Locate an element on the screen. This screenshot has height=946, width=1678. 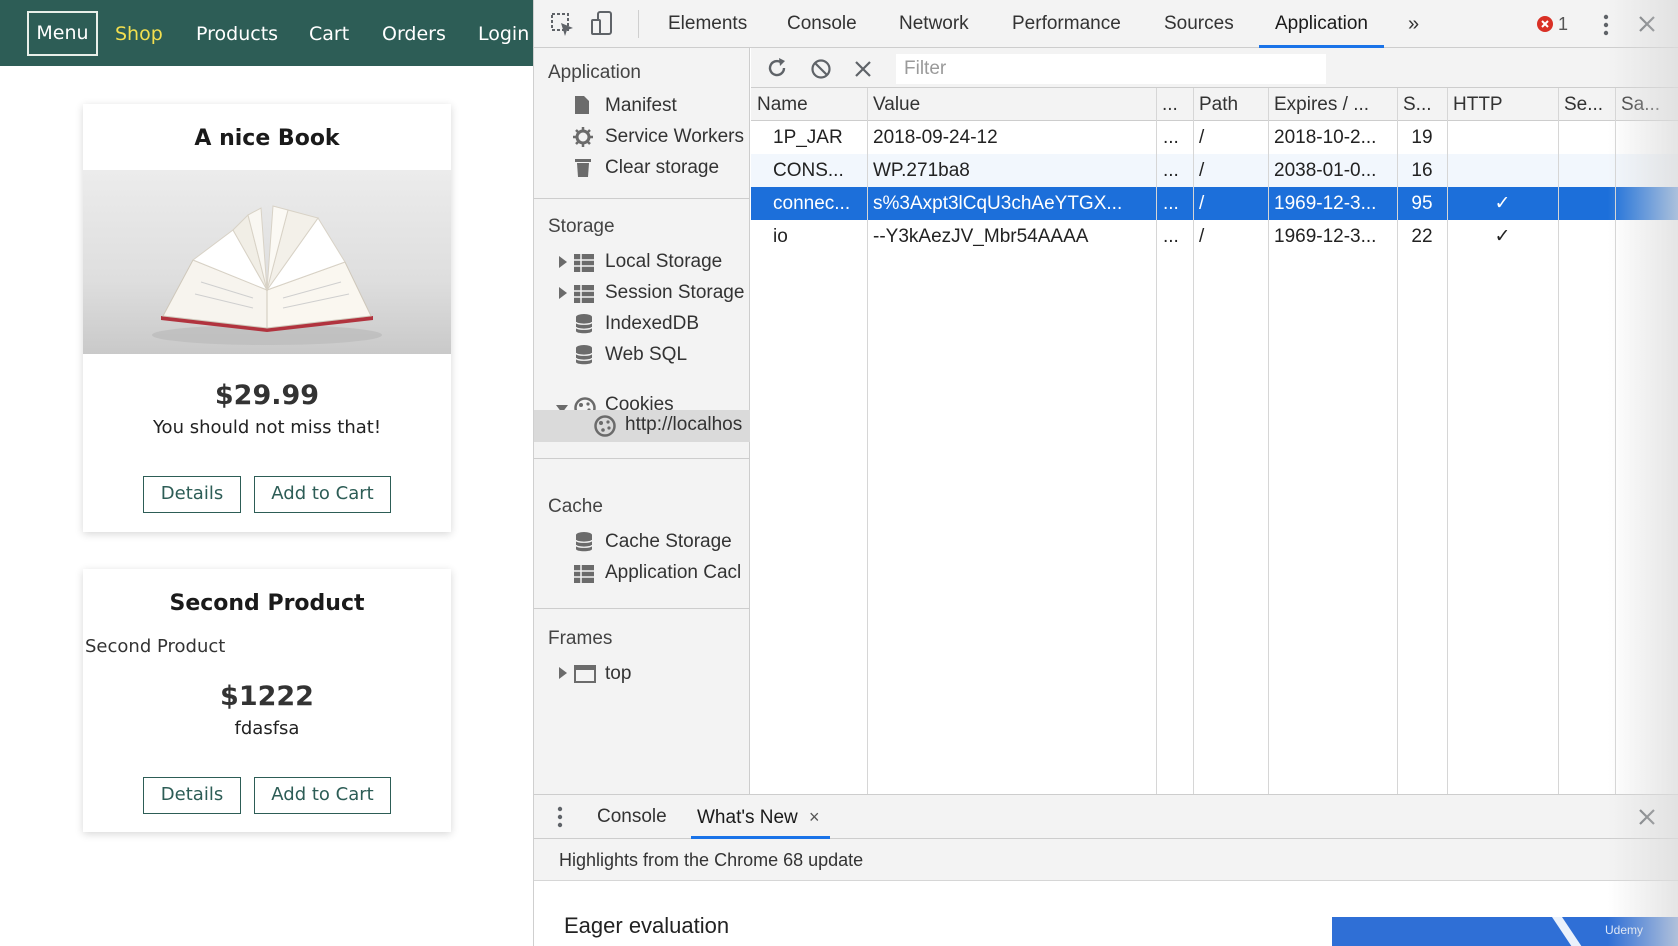
column-header-path: Path is located at coordinates (1230, 104).